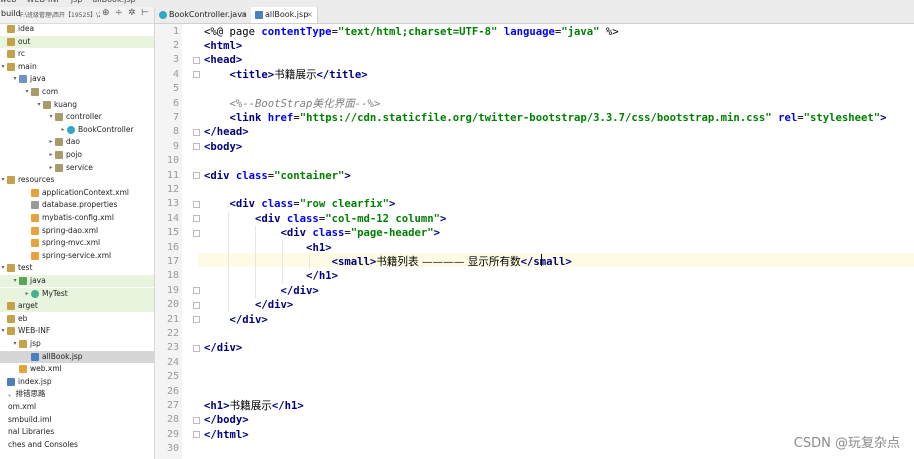  I want to click on project-toolbar: build F:\班级管理\西开【19525】\2、代码\ssm ⊕ ÷ ✲ ⊢, so click(77, 15).